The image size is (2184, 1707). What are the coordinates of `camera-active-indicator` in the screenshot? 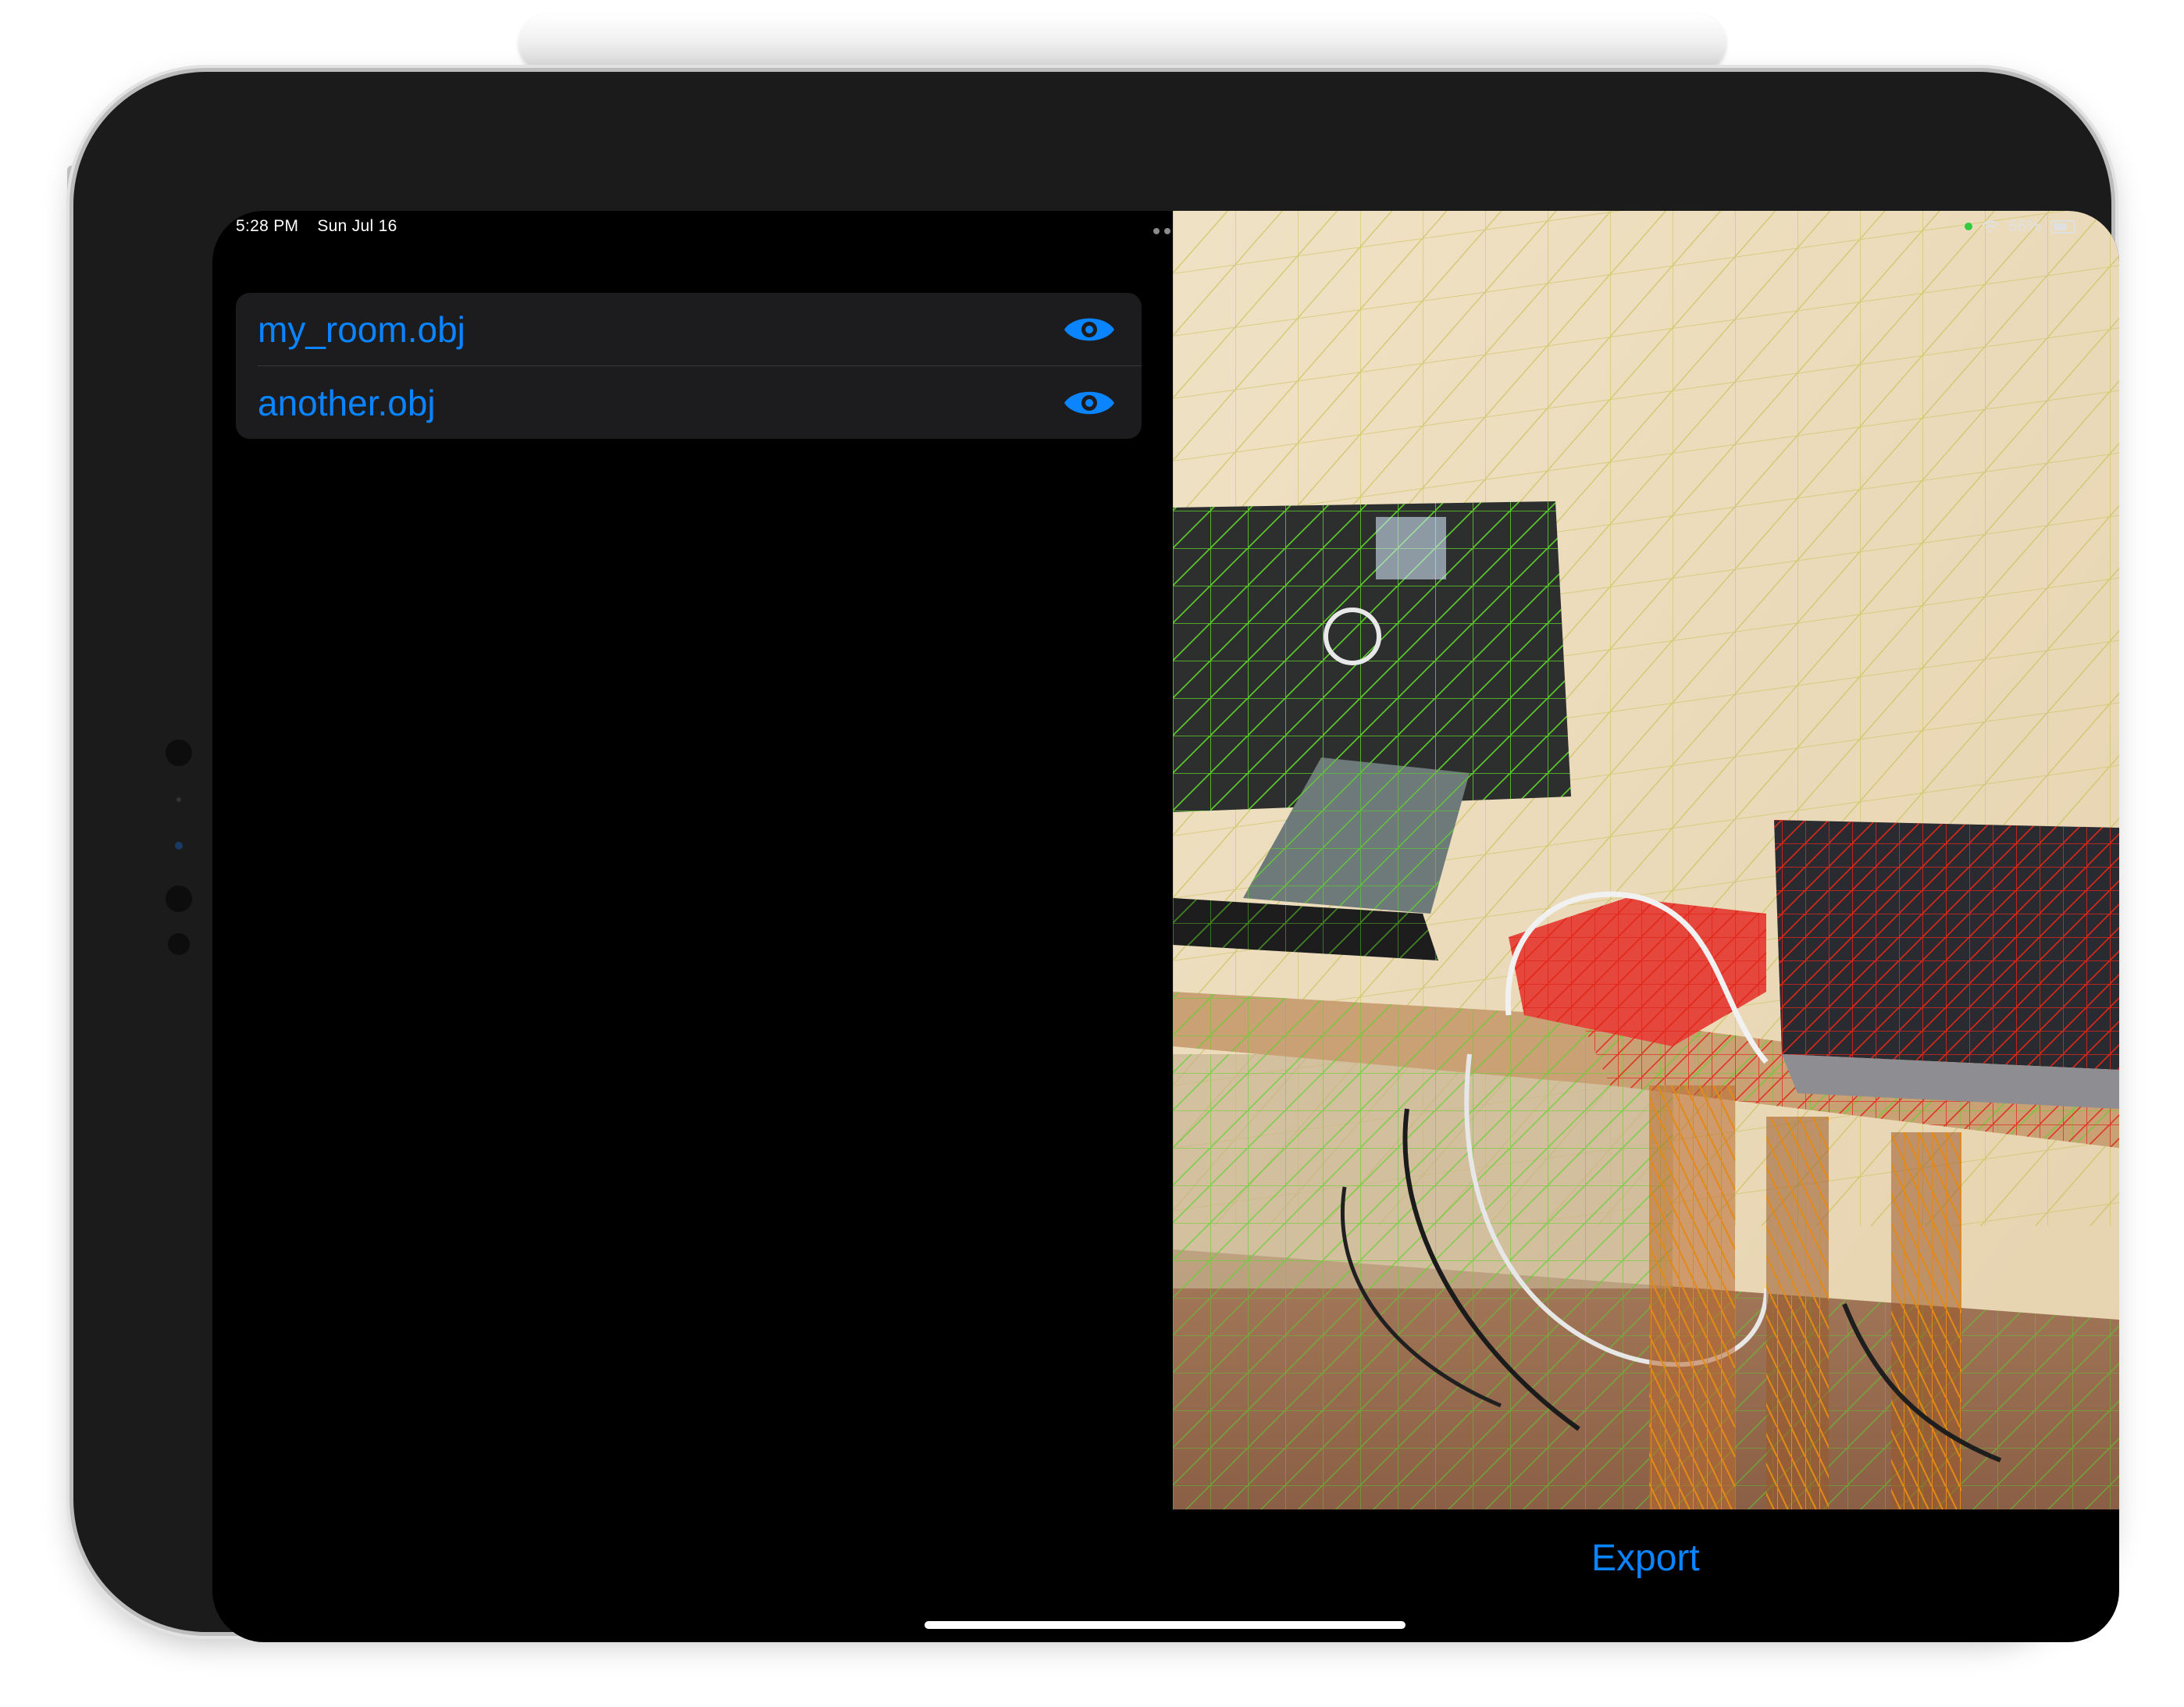 It's located at (1968, 227).